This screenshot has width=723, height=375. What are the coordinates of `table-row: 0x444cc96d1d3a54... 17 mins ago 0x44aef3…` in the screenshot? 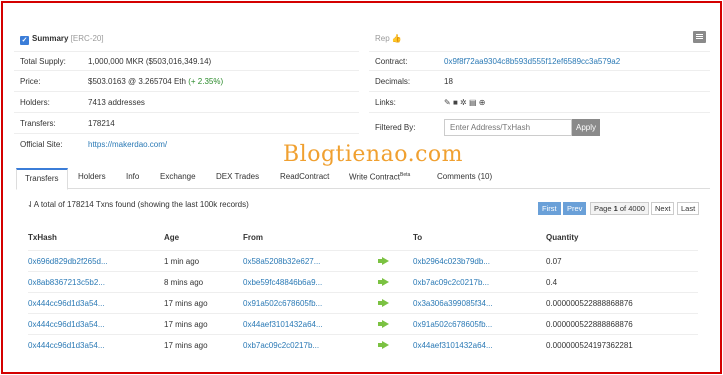 It's located at (363, 323).